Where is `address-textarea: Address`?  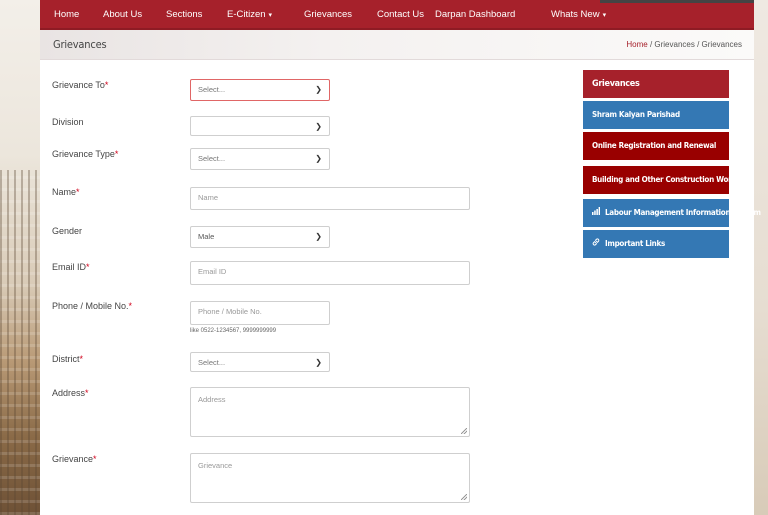 address-textarea: Address is located at coordinates (330, 412).